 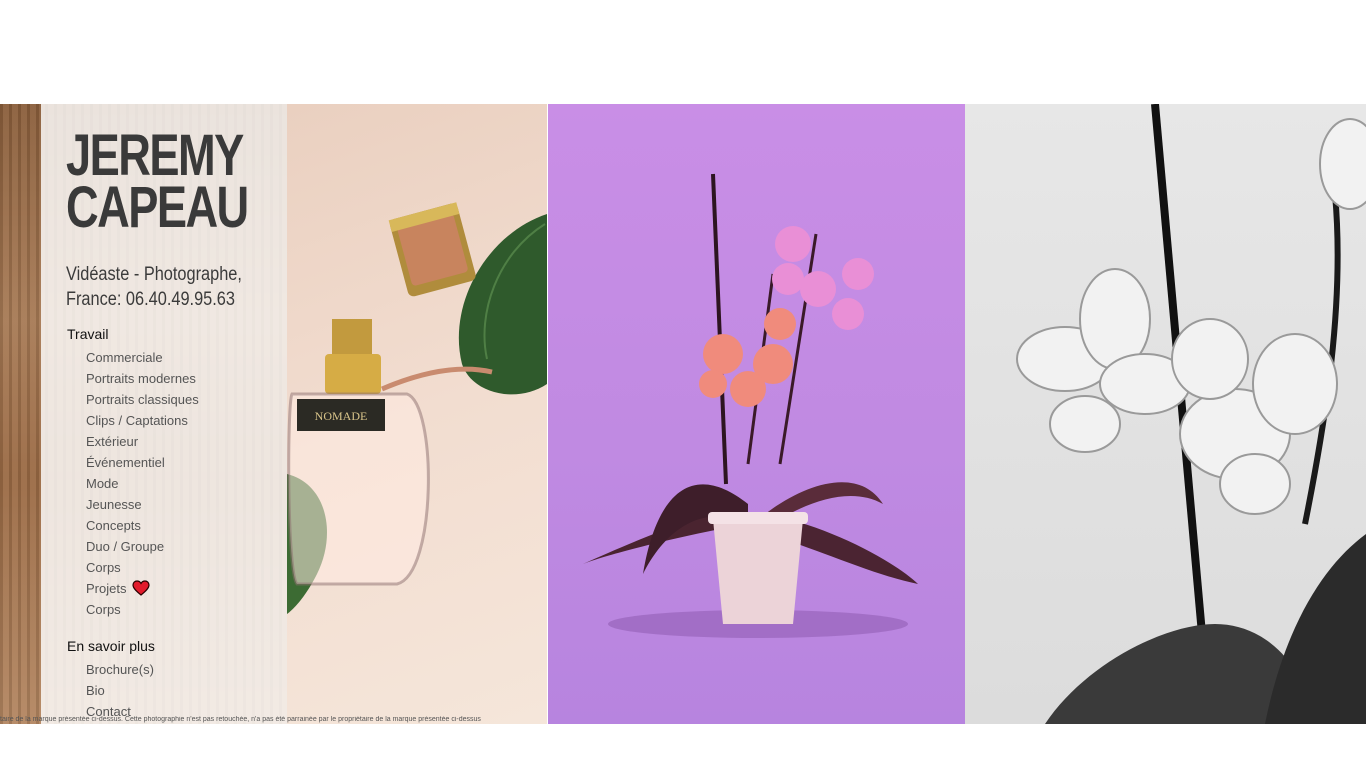 I want to click on menu-item-portraits-classiques: Portraits classiques, so click(x=142, y=399).